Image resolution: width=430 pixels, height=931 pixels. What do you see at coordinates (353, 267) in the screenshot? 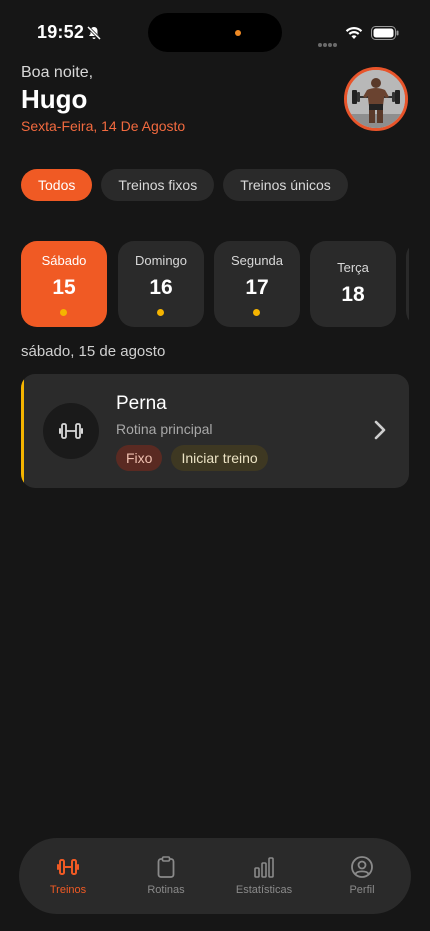
I see `day-name: Terça` at bounding box center [353, 267].